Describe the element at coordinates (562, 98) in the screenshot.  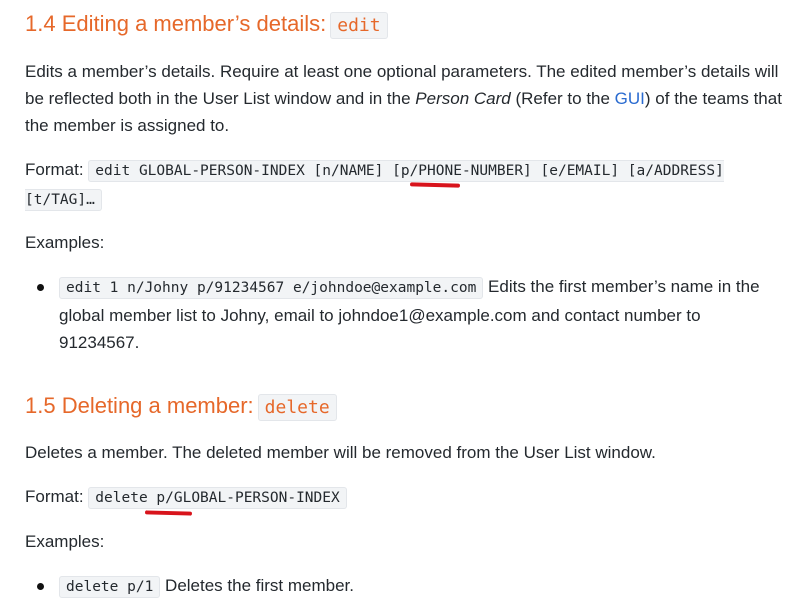
I see `edit-desc-part2: (Refer to the` at that location.